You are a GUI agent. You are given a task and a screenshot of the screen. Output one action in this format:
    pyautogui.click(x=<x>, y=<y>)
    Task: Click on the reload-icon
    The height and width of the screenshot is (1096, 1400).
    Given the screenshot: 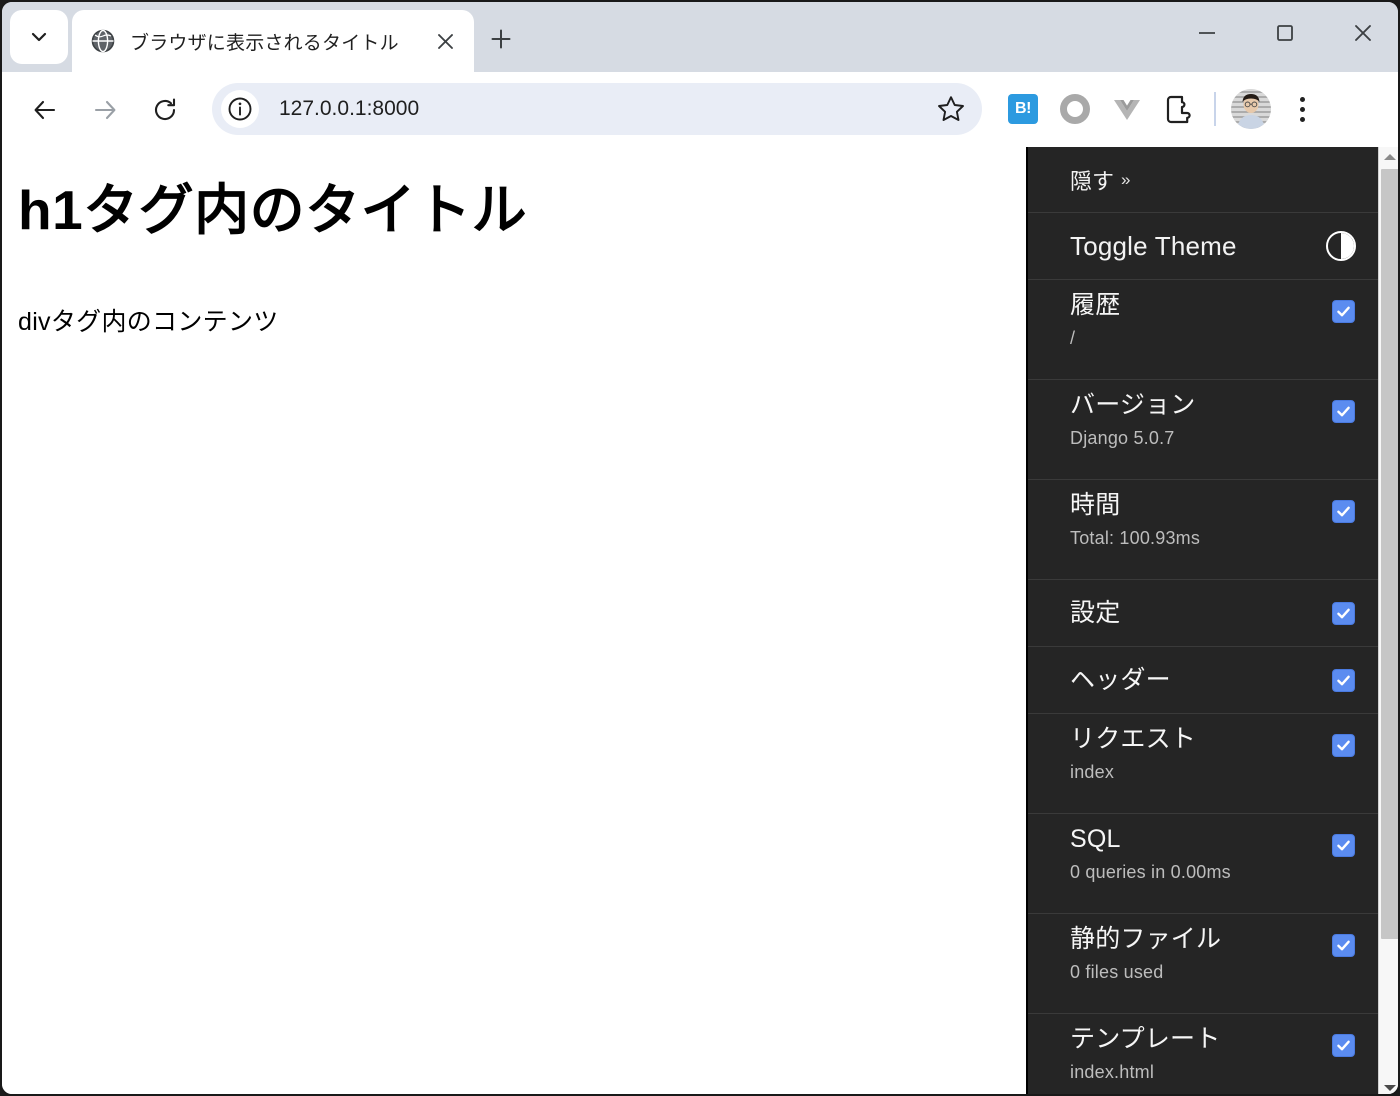 What is the action you would take?
    pyautogui.click(x=165, y=108)
    